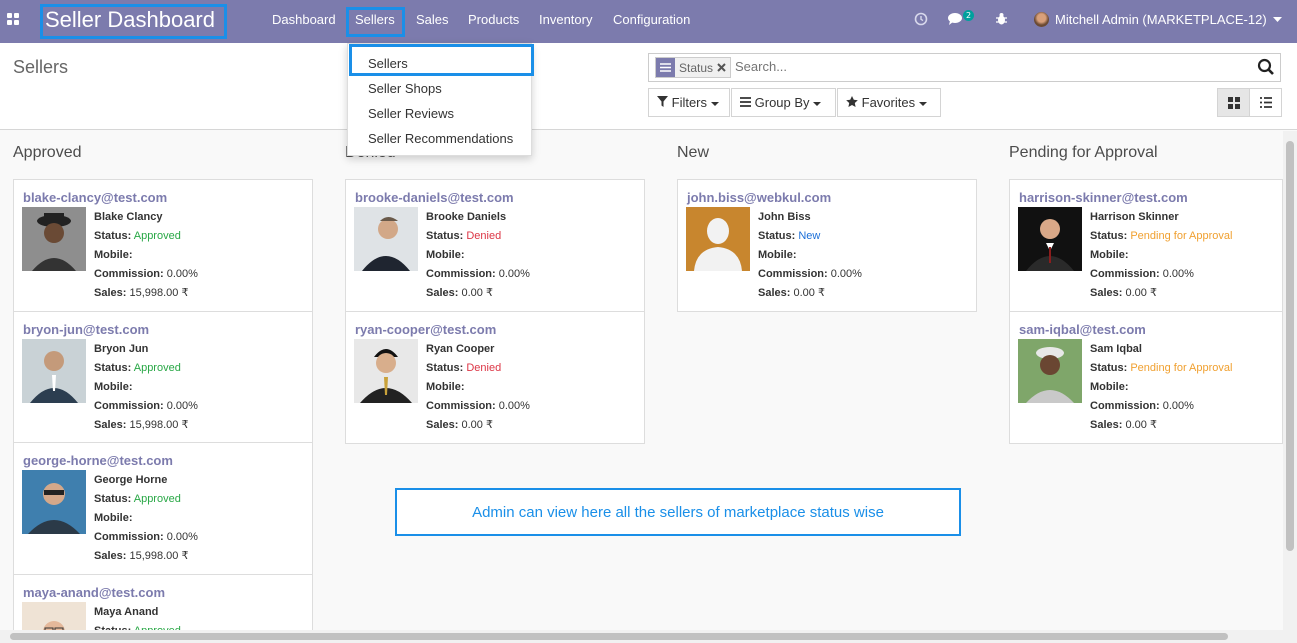  I want to click on placeholder-avatar-icon, so click(718, 239).